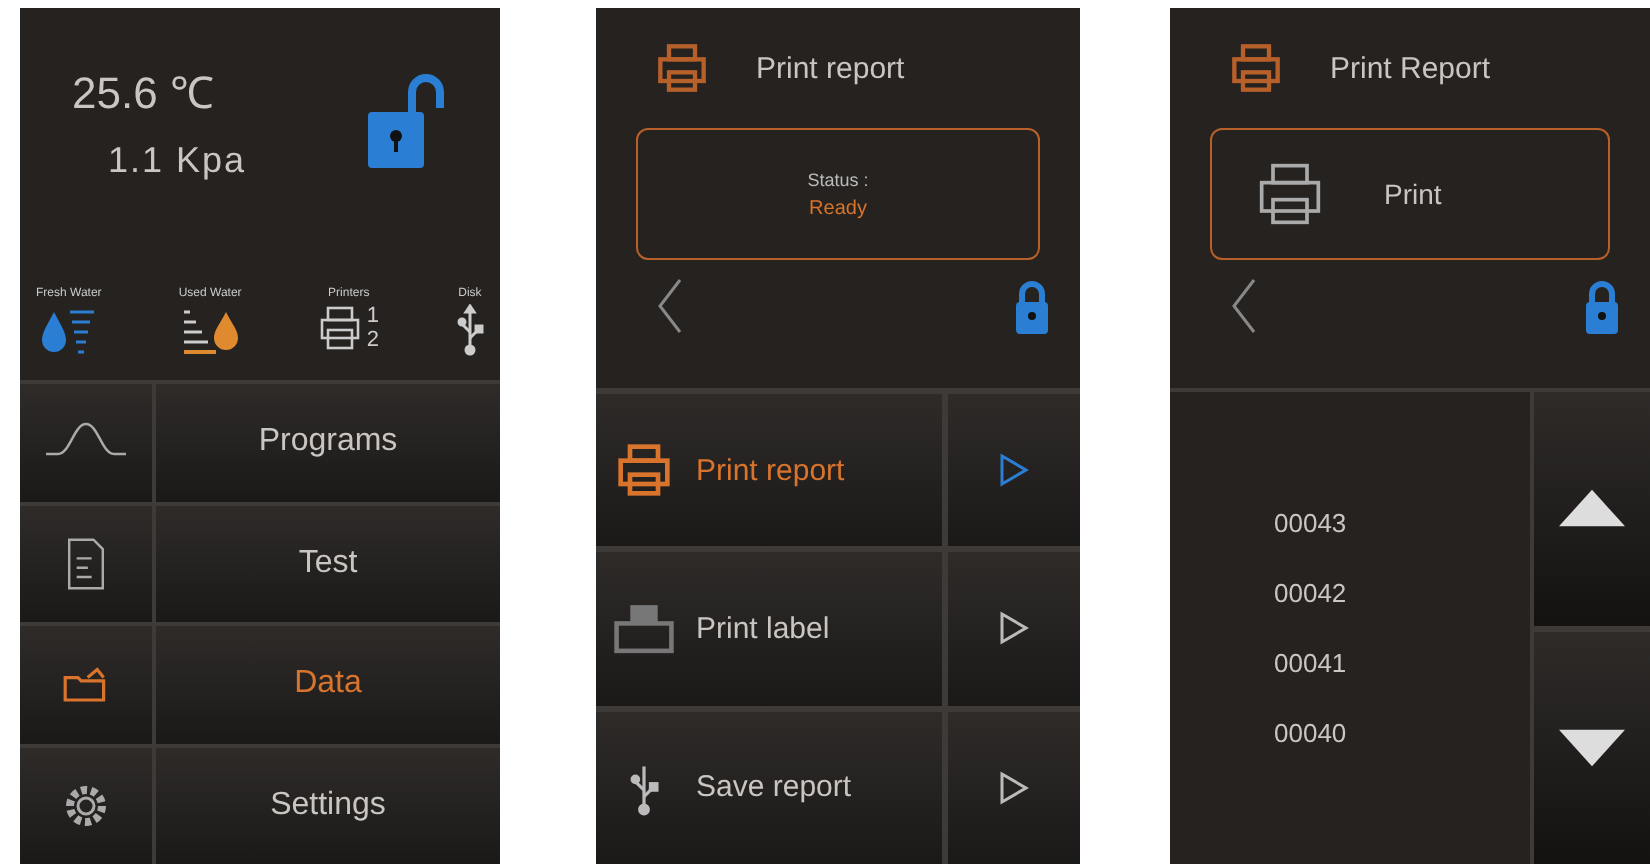 This screenshot has height=864, width=1650. I want to click on menu-item: Print label, so click(769, 629).